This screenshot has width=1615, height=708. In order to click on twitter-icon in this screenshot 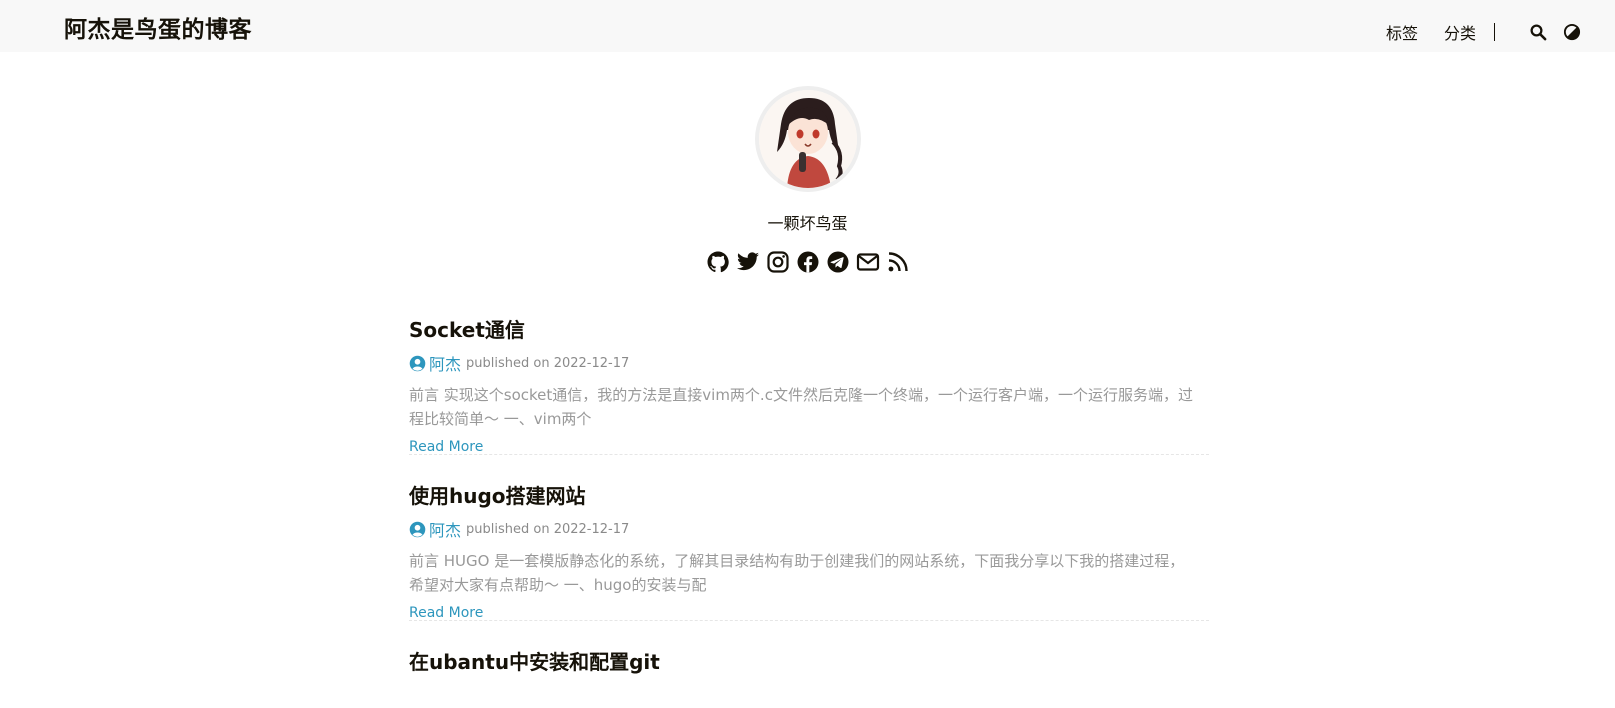, I will do `click(748, 262)`.